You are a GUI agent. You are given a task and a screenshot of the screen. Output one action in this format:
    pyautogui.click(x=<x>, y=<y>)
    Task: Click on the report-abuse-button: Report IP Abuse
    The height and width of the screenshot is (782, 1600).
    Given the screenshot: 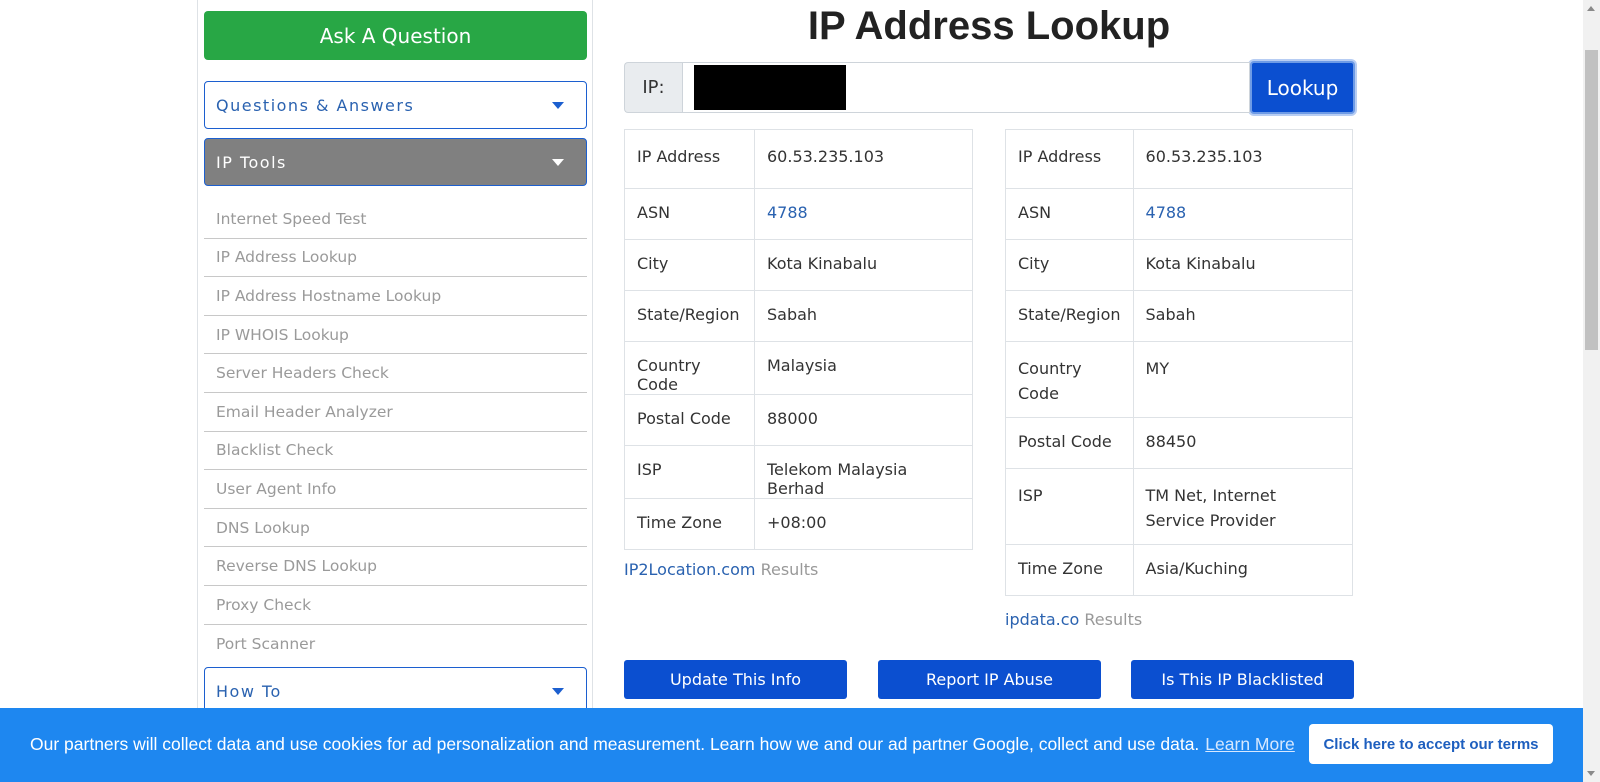 What is the action you would take?
    pyautogui.click(x=989, y=679)
    